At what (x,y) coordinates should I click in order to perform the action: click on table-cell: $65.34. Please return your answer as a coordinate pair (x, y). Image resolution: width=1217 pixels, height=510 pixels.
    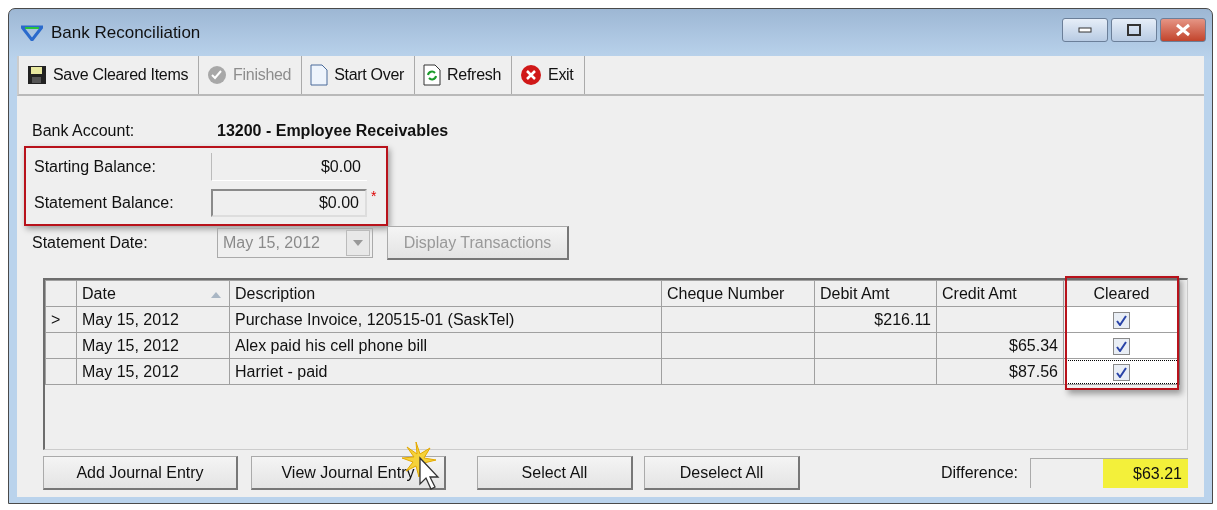
    Looking at the image, I should click on (1000, 345).